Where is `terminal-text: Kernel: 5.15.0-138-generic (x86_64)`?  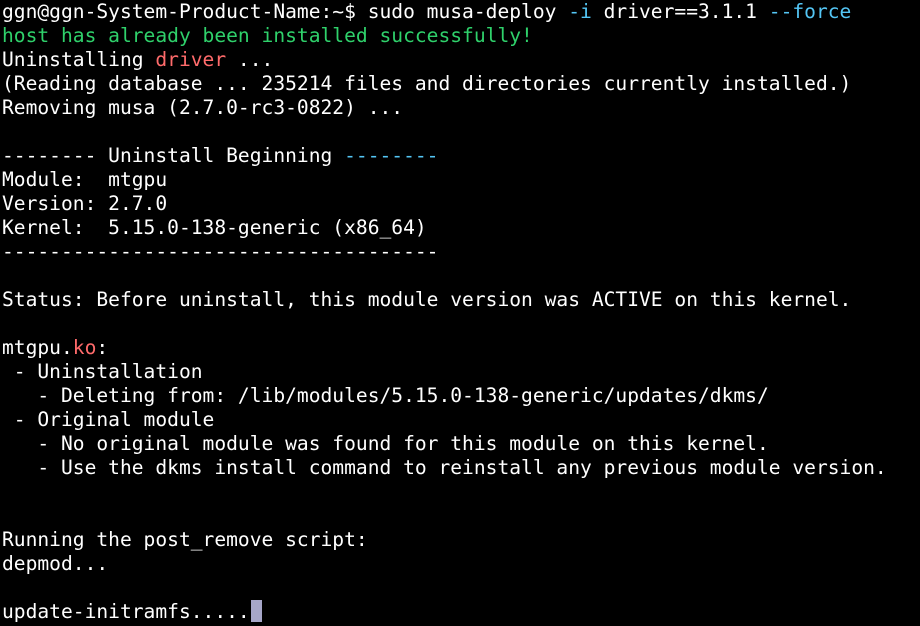 terminal-text: Kernel: 5.15.0-138-generic (x86_64) is located at coordinates (214, 227).